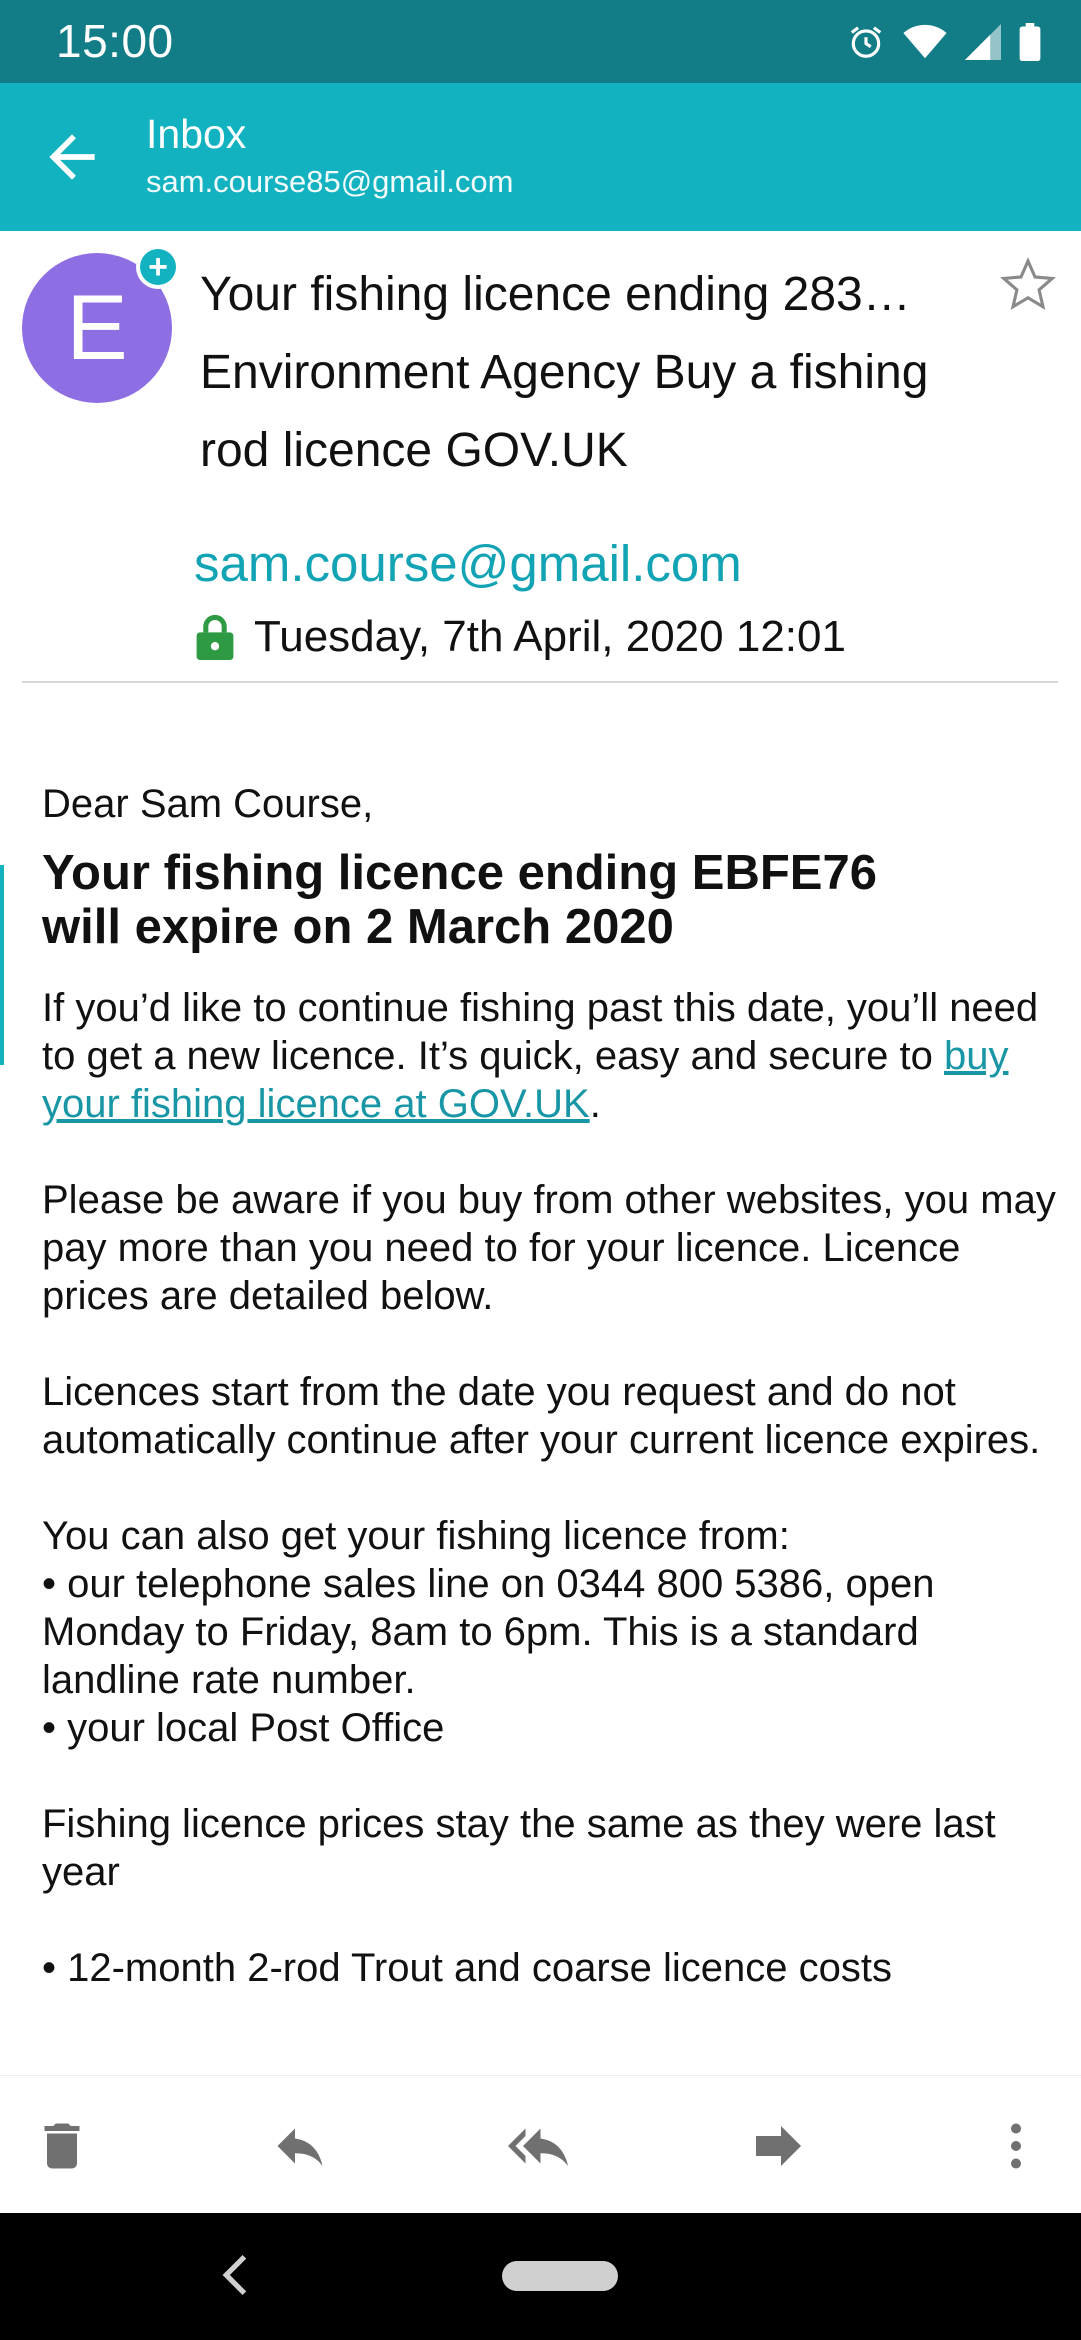 The height and width of the screenshot is (2340, 1081). What do you see at coordinates (234, 2275) in the screenshot?
I see `nav-back-icon` at bounding box center [234, 2275].